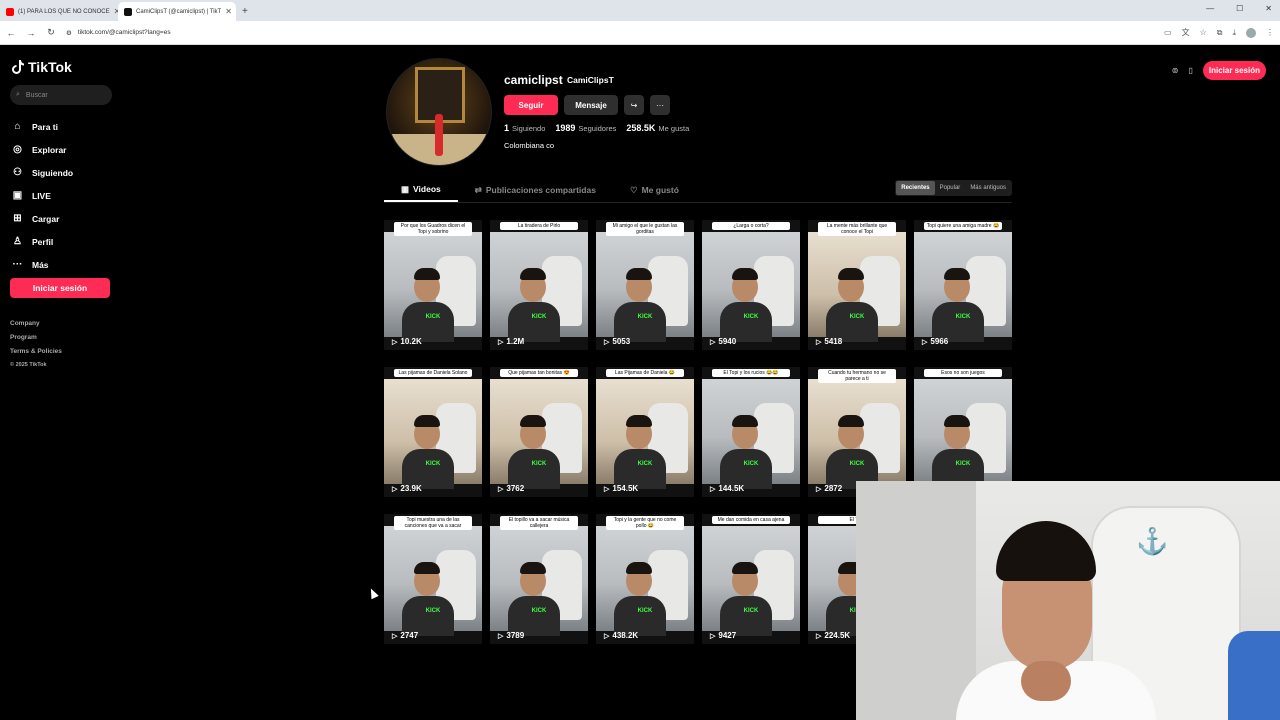  Describe the element at coordinates (963, 285) in the screenshot. I see `video-card: KICK Topi quiere una amiga madre 😂 ▷ 5966` at that location.